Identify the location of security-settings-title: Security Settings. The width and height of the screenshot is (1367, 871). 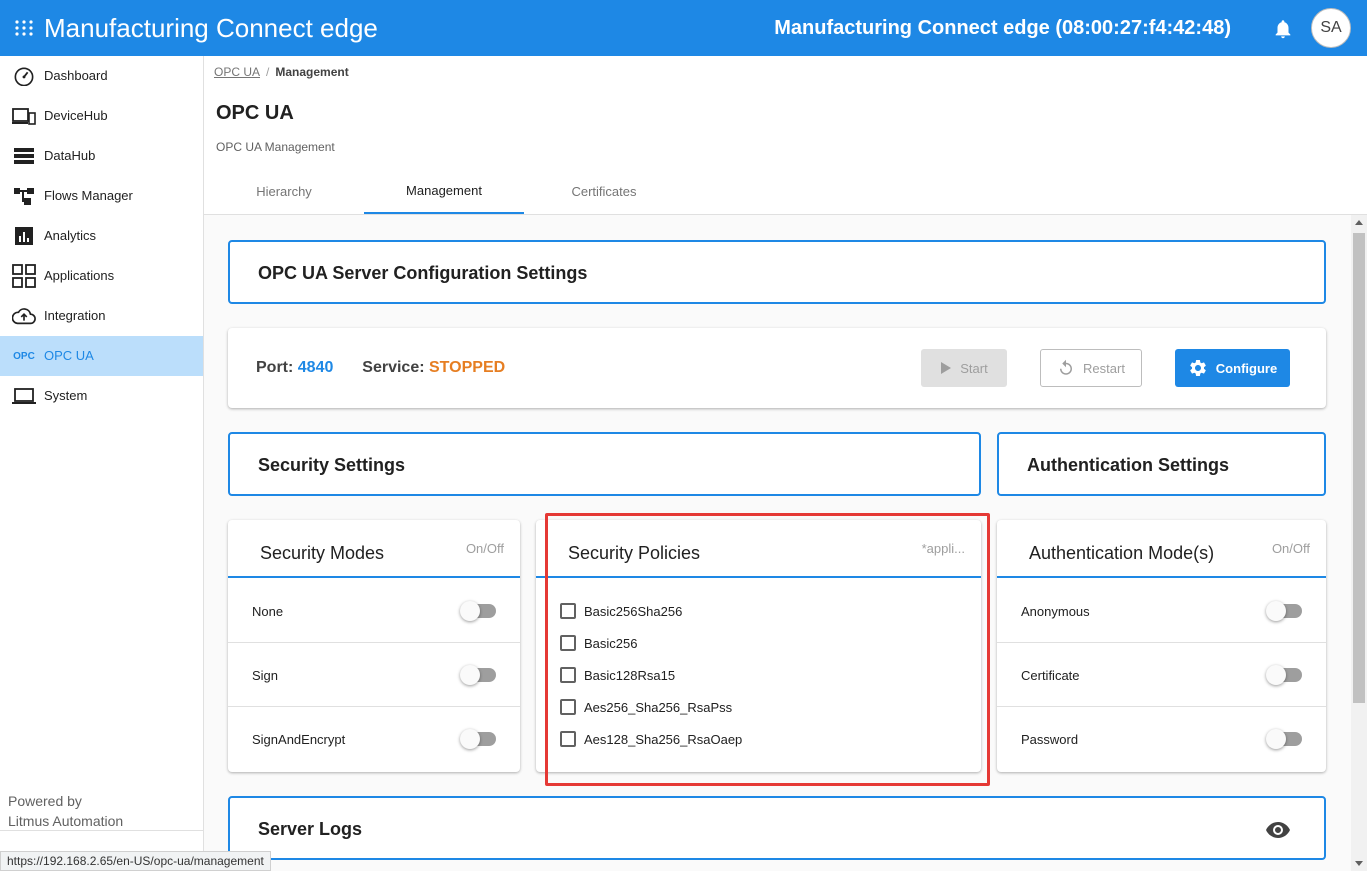
(332, 465).